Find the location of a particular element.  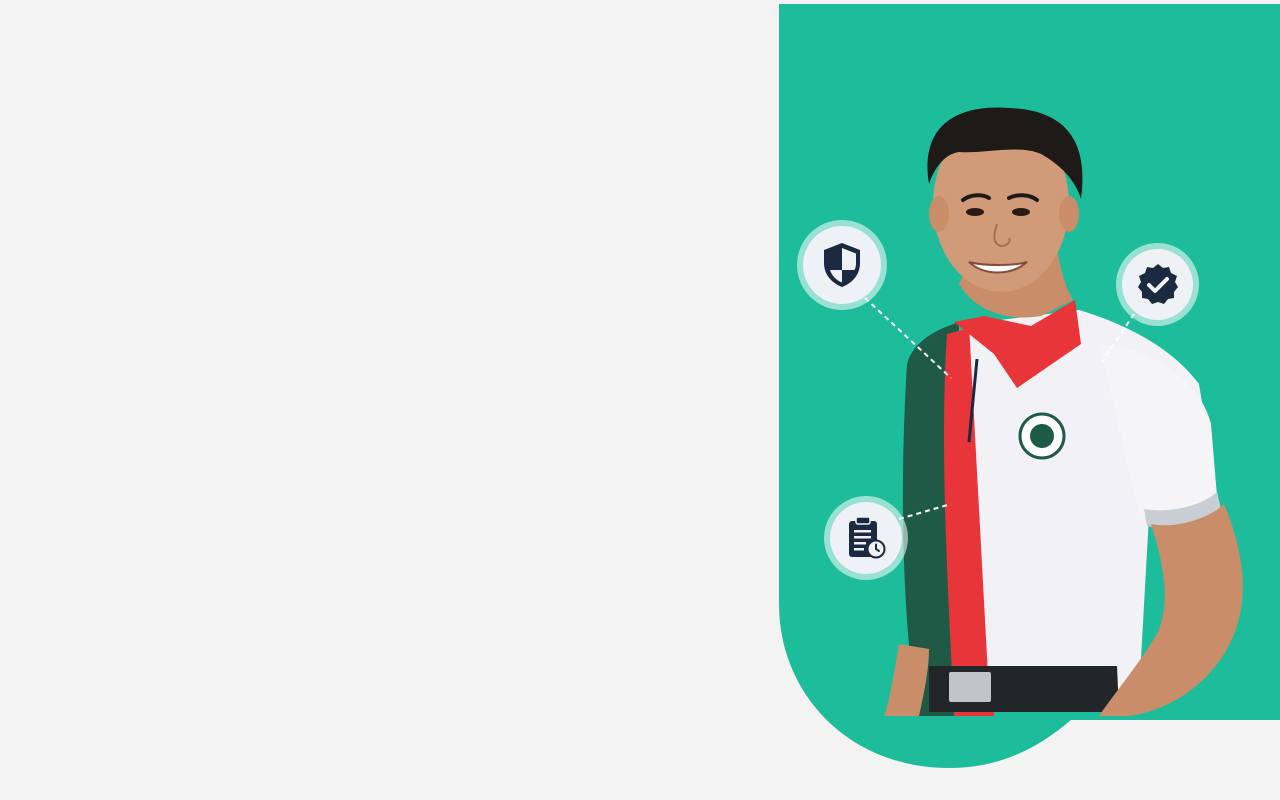

verified-badge-icon is located at coordinates (1157, 283).